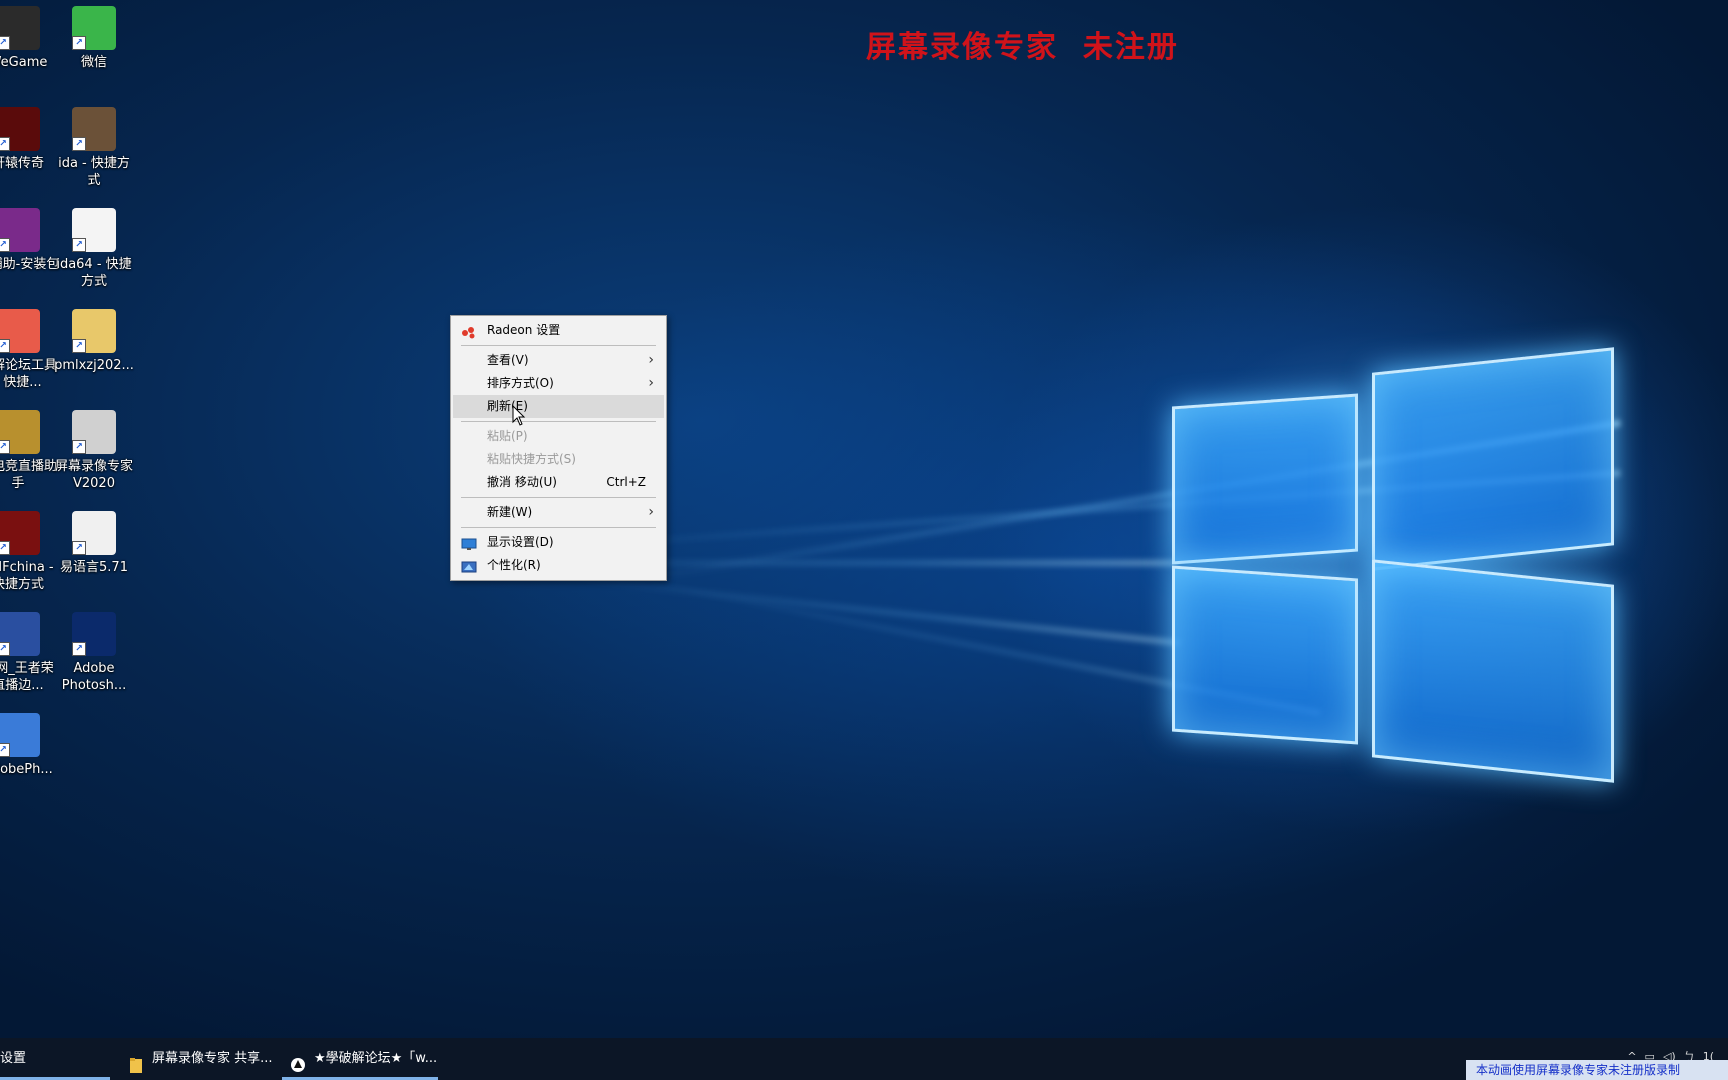 This screenshot has width=1728, height=1080. I want to click on menu-item: 个性化(R), so click(558, 565).